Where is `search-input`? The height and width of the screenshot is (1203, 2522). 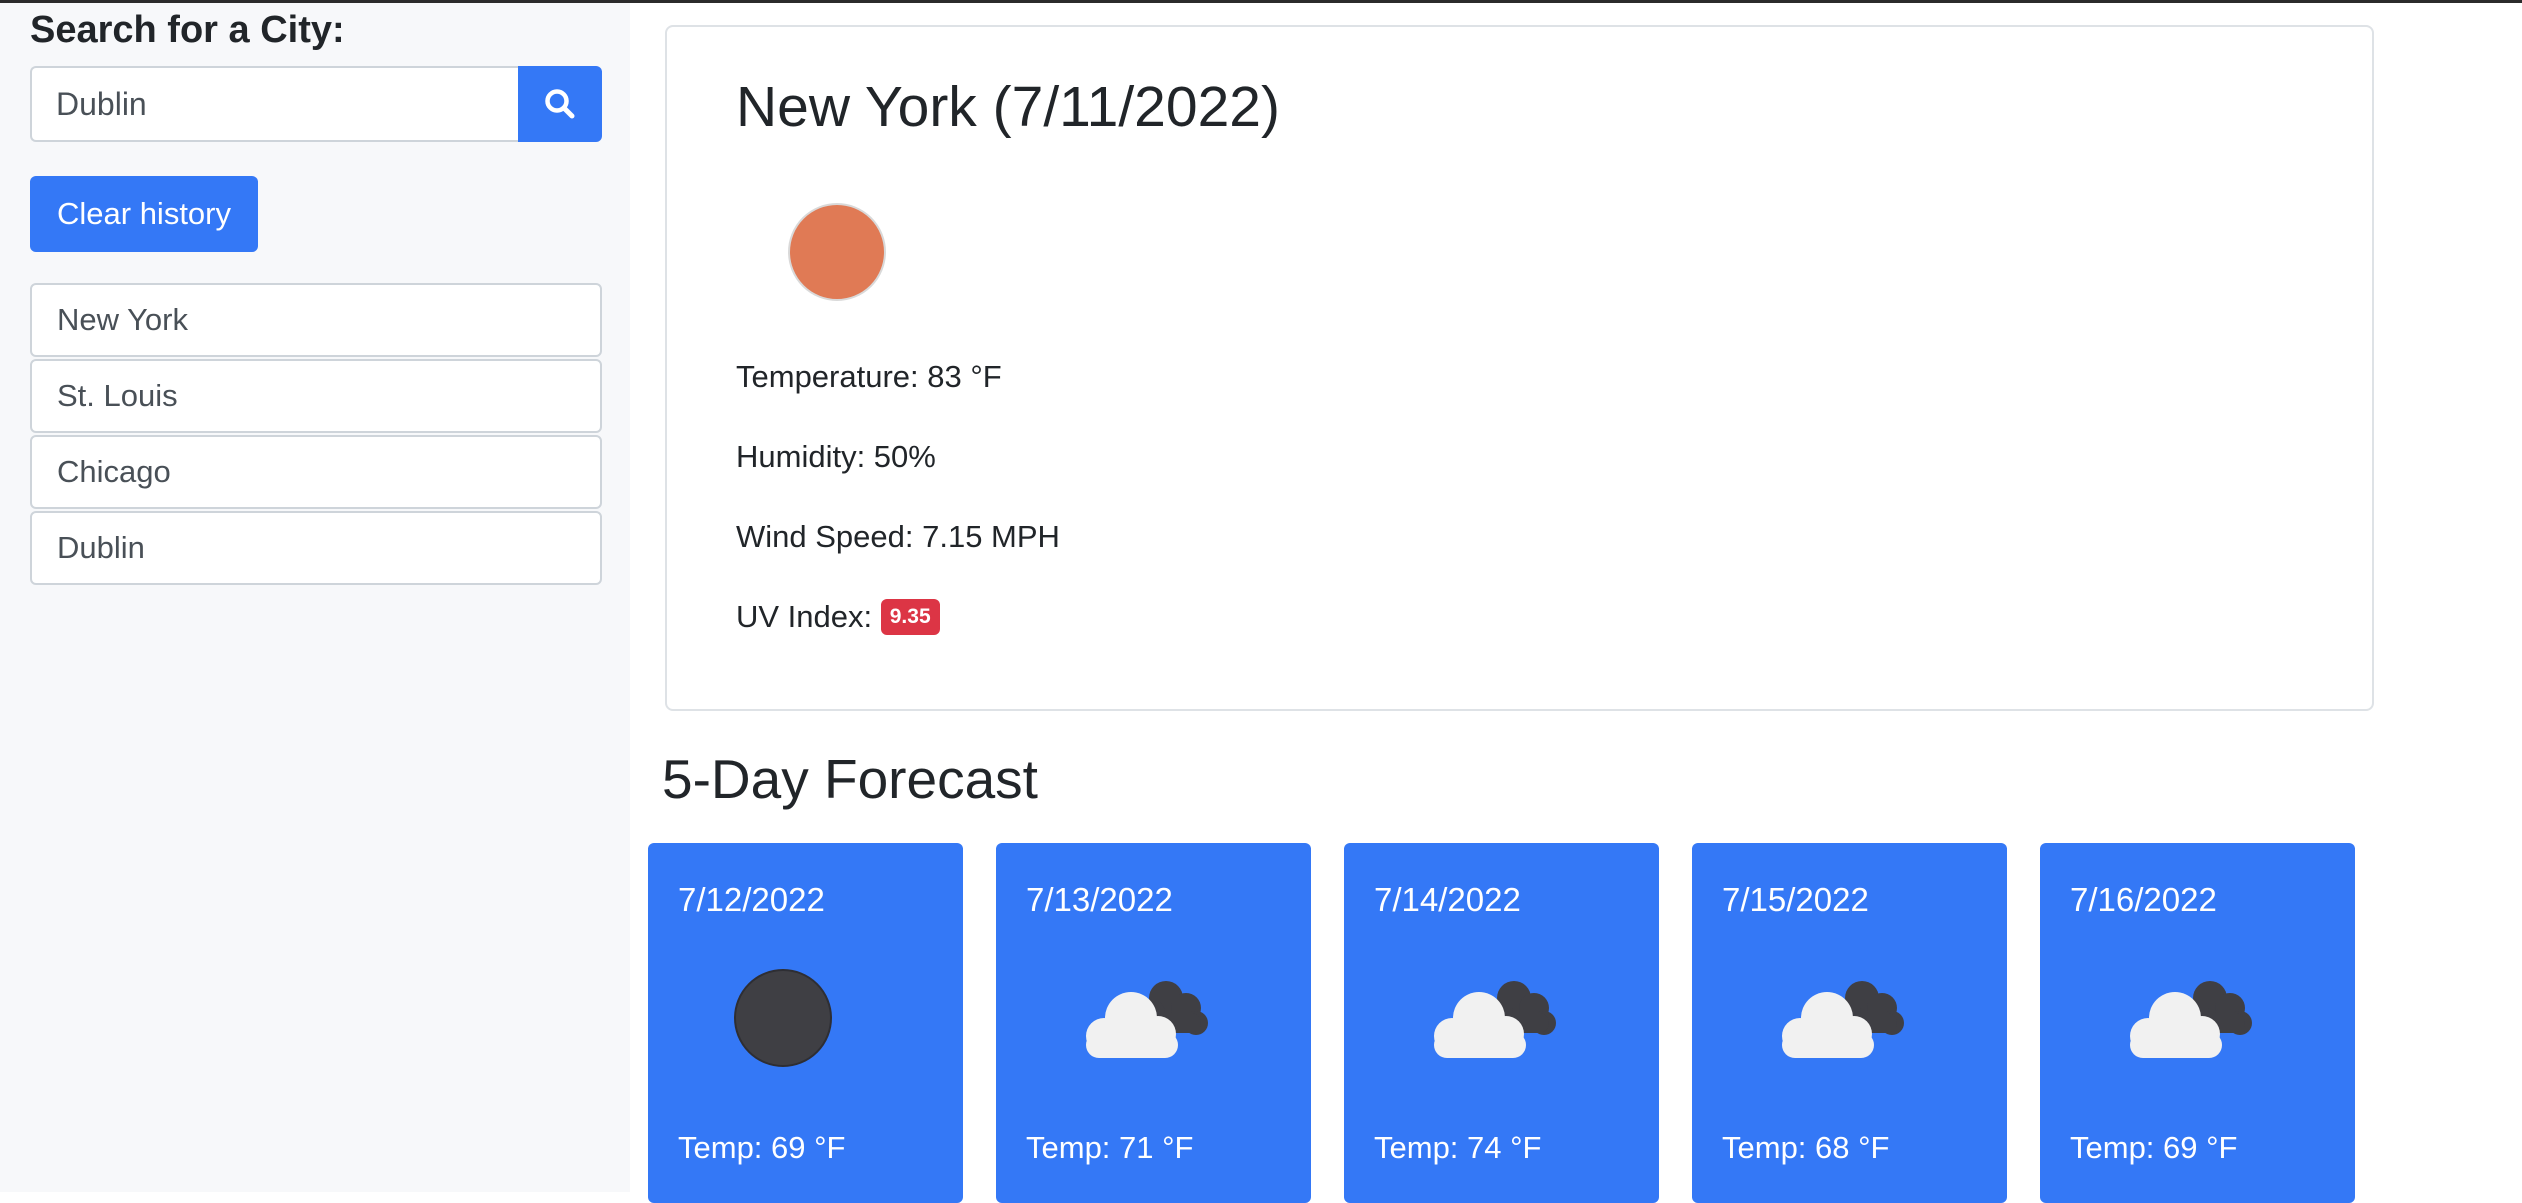
search-input is located at coordinates (275, 104).